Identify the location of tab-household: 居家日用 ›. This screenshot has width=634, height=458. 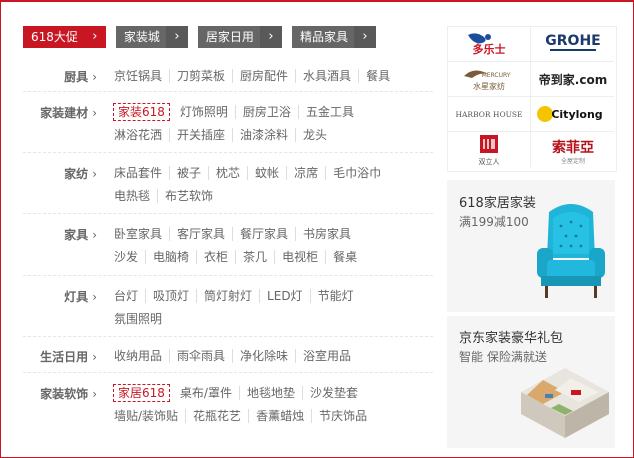
(239, 37).